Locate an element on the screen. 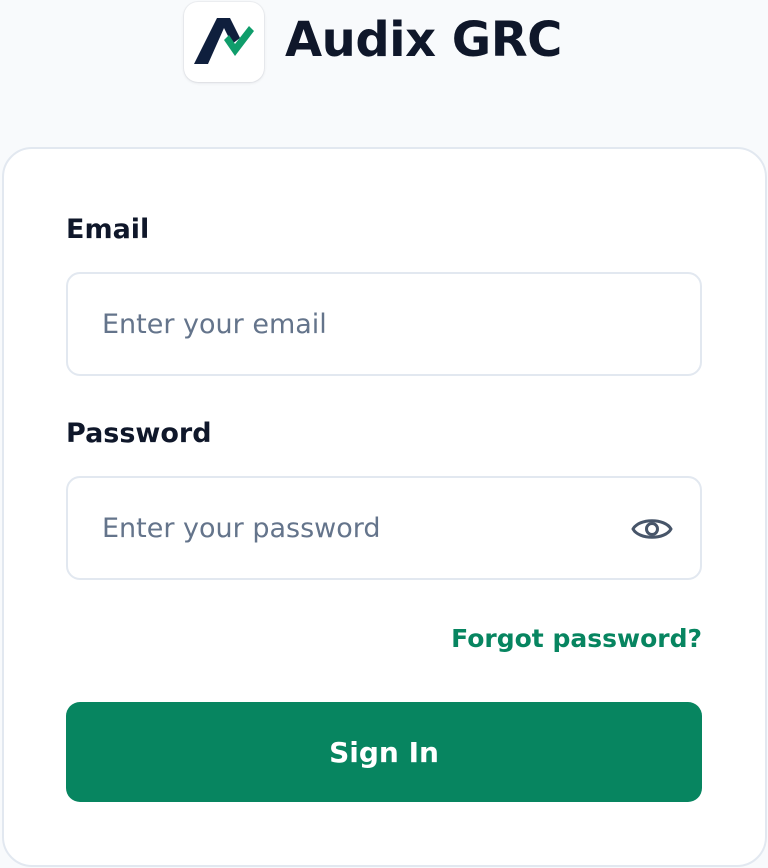  password-label: Password is located at coordinates (139, 433).